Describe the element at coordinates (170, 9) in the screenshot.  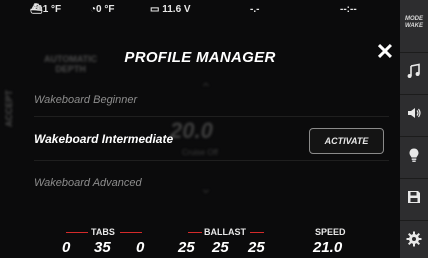
I see `battery-voltage: ▭ 11.6 V` at that location.